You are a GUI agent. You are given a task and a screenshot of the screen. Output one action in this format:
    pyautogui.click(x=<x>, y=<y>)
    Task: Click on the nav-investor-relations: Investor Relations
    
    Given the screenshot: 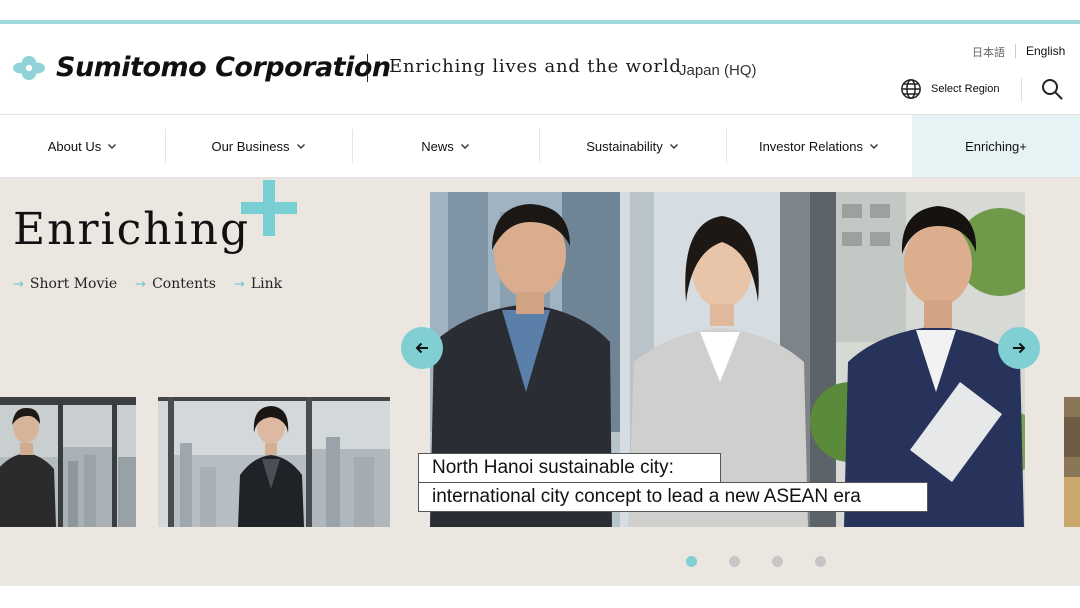 What is the action you would take?
    pyautogui.click(x=819, y=146)
    